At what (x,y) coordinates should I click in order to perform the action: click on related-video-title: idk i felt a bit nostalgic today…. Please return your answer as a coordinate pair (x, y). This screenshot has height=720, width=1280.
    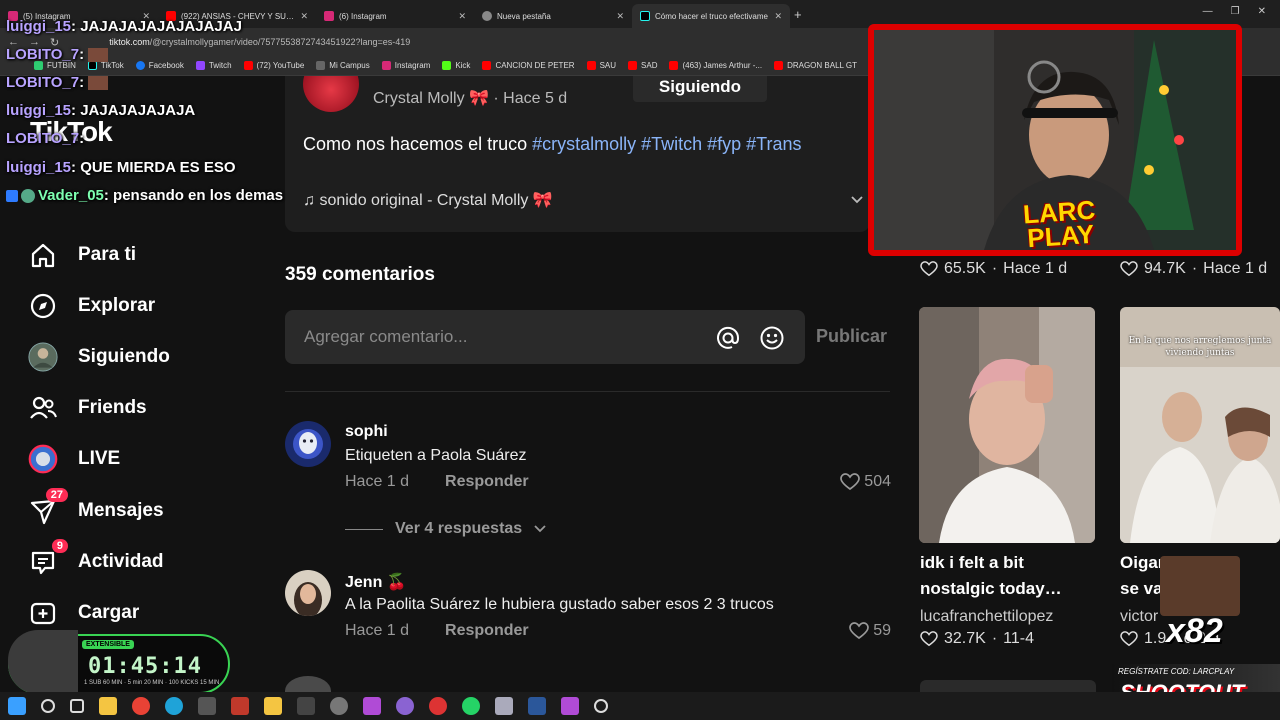
    Looking at the image, I should click on (991, 576).